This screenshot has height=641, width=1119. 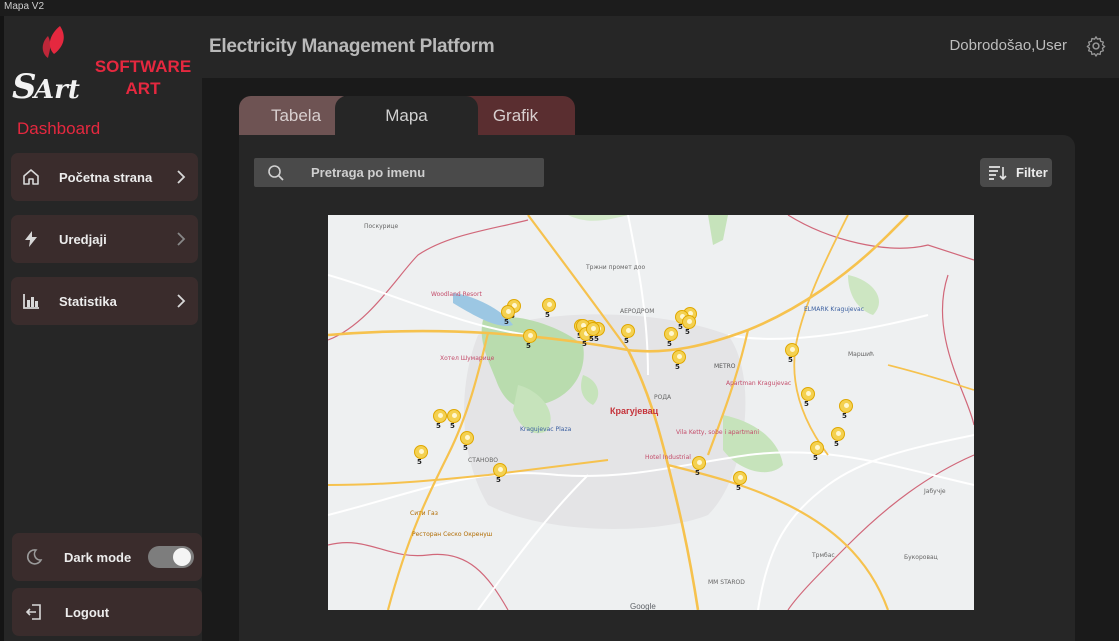 What do you see at coordinates (83, 239) in the screenshot?
I see `sidebar-item-label: Uredjaji` at bounding box center [83, 239].